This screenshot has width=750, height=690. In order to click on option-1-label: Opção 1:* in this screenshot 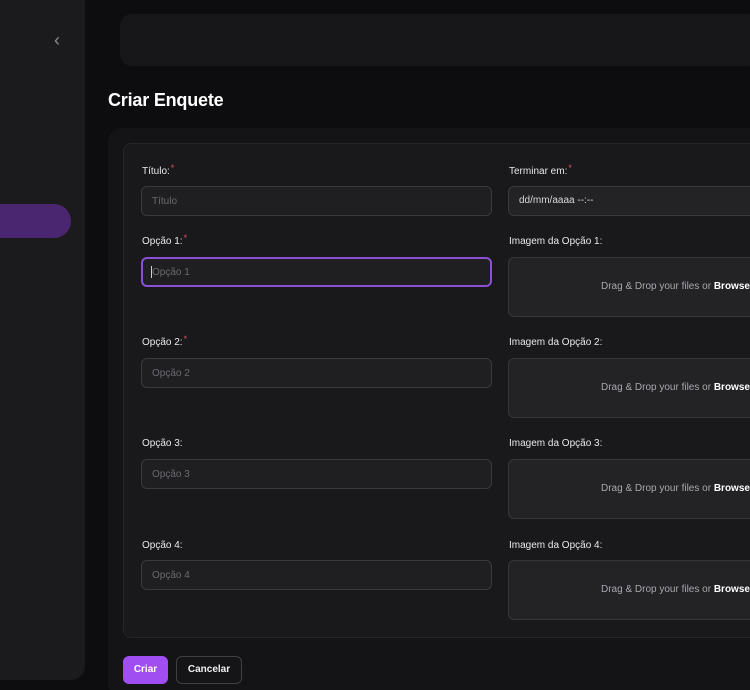, I will do `click(165, 240)`.